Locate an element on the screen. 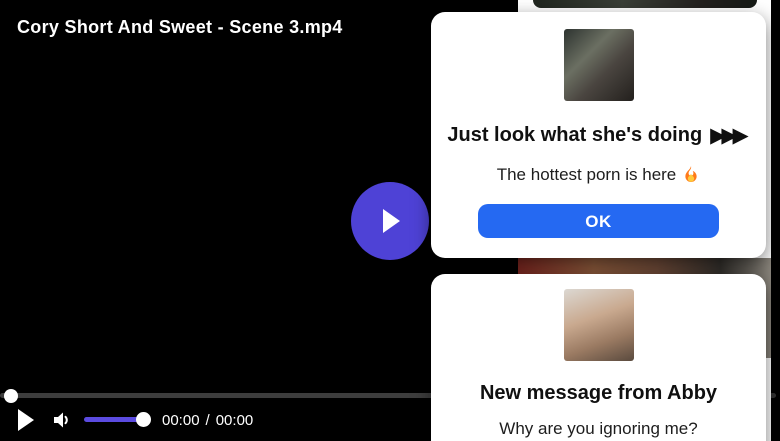 This screenshot has height=441, width=780. big-play-button is located at coordinates (390, 221).